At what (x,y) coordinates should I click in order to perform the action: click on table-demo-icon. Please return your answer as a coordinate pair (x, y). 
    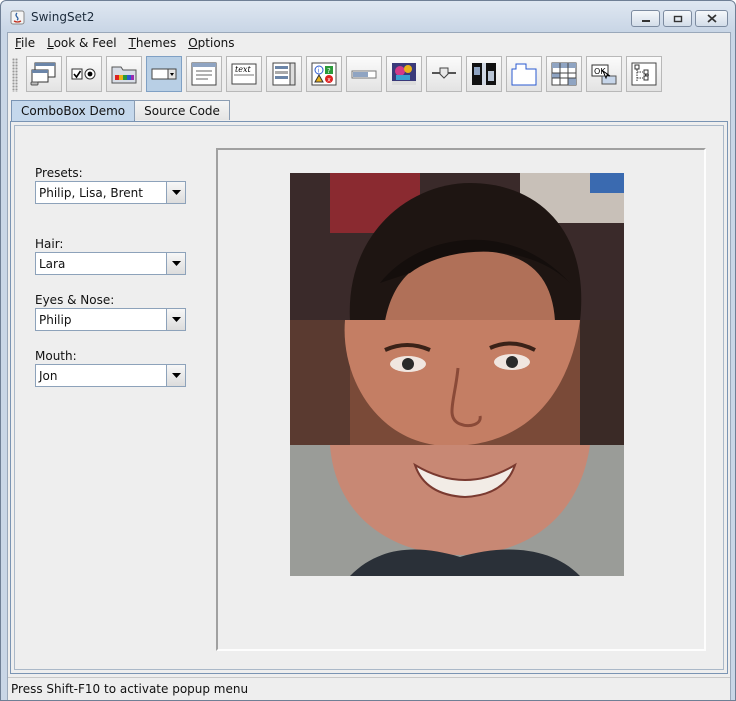
    Looking at the image, I should click on (564, 74).